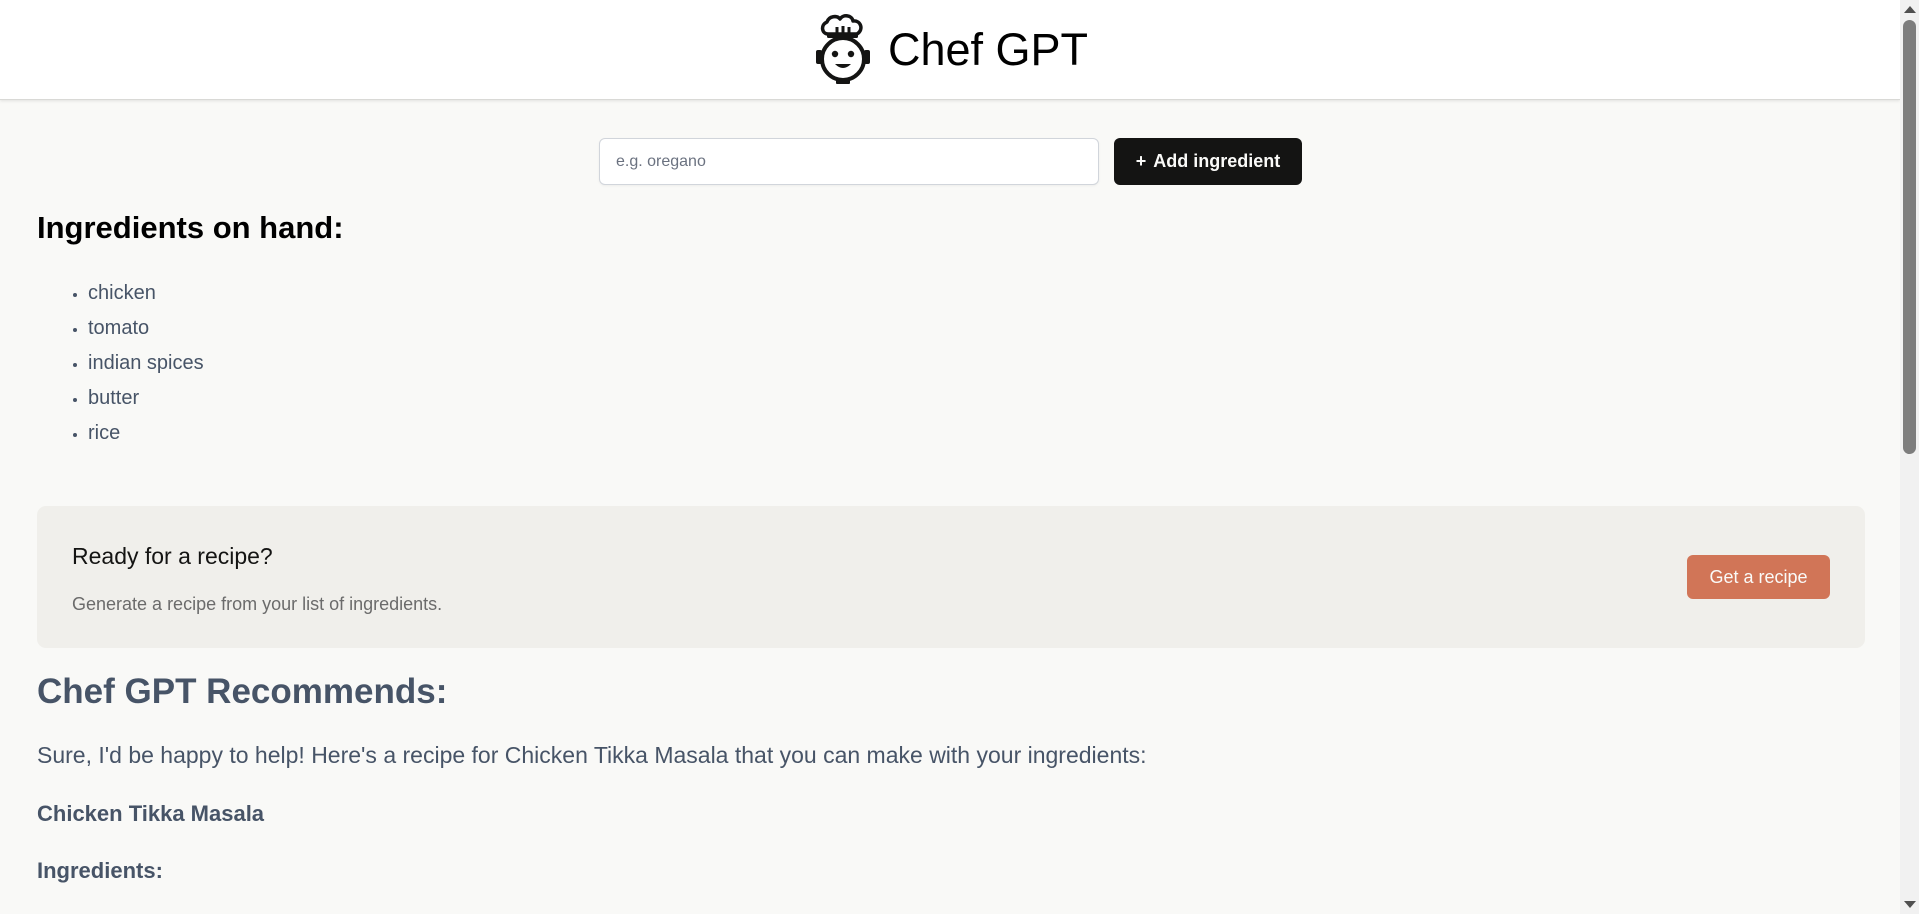 The height and width of the screenshot is (914, 1919). I want to click on ingredients-title: Ingredients on hand:, so click(190, 227).